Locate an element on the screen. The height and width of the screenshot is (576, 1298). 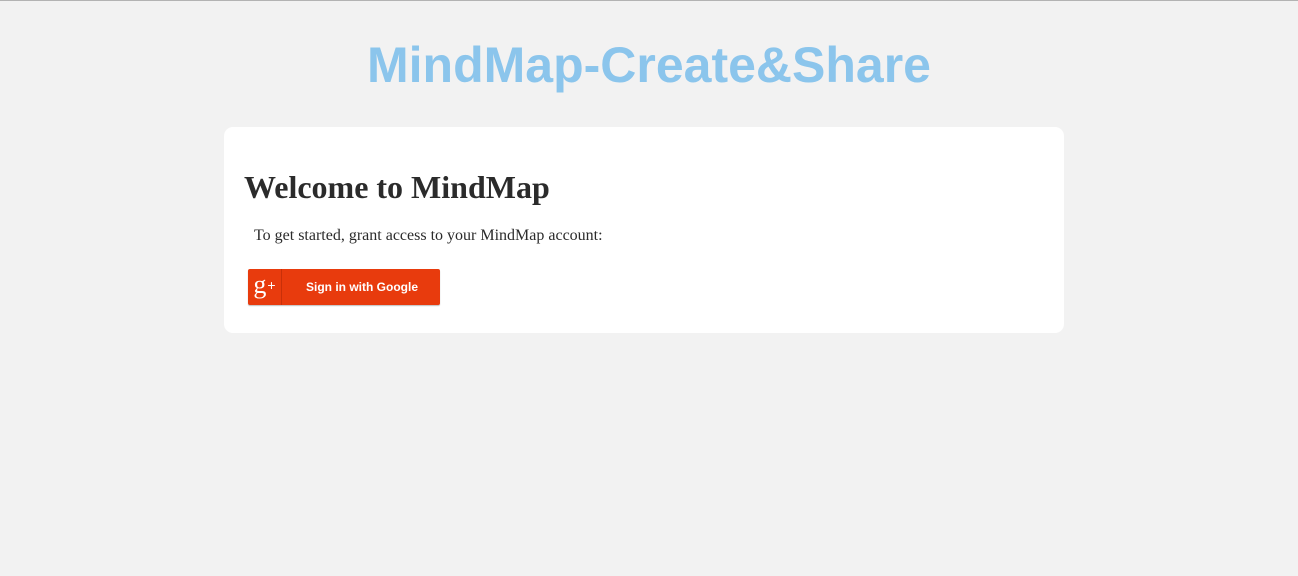
google-plus-icon: g + is located at coordinates (265, 287).